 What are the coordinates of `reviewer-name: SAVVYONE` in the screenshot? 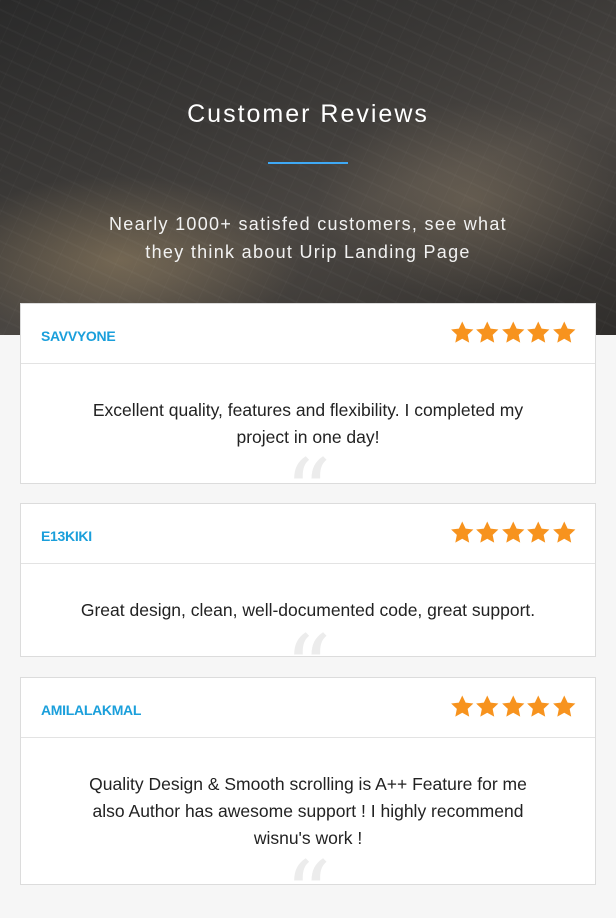 It's located at (78, 336).